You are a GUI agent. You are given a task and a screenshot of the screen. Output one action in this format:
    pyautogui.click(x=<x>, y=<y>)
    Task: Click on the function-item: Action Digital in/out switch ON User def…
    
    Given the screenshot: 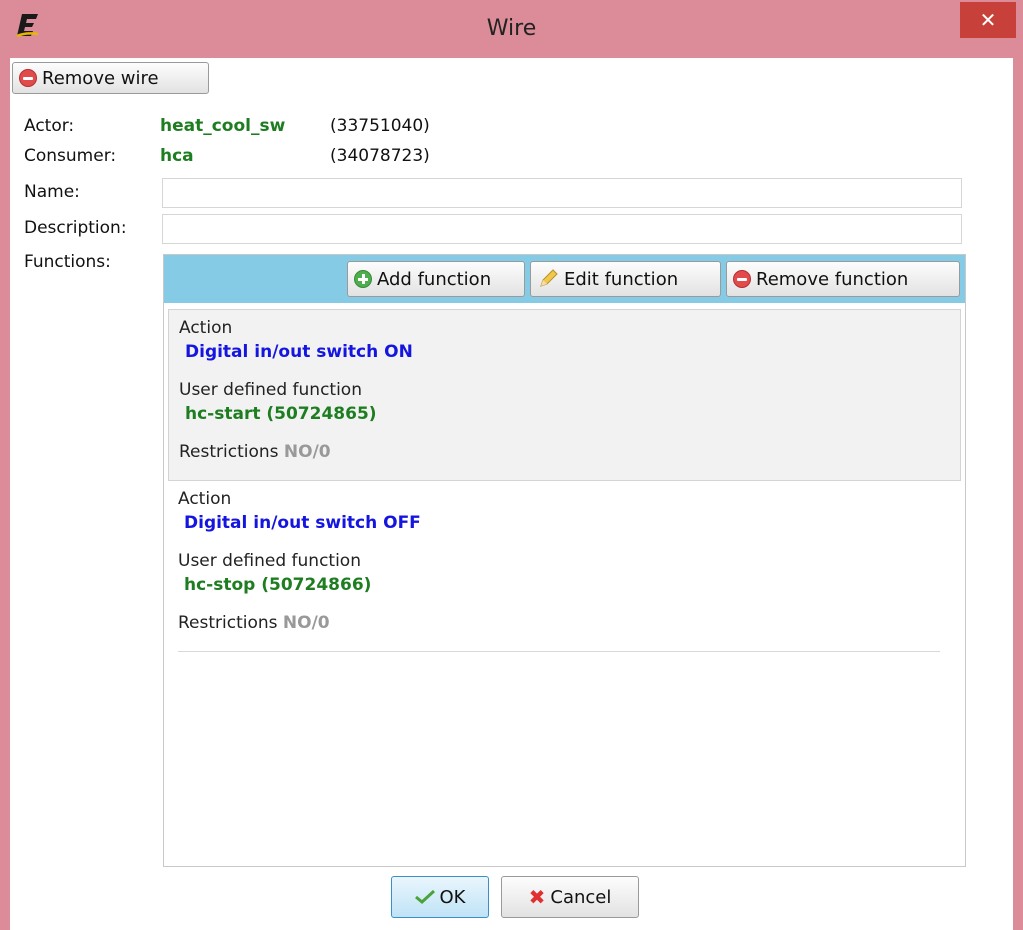 What is the action you would take?
    pyautogui.click(x=564, y=395)
    